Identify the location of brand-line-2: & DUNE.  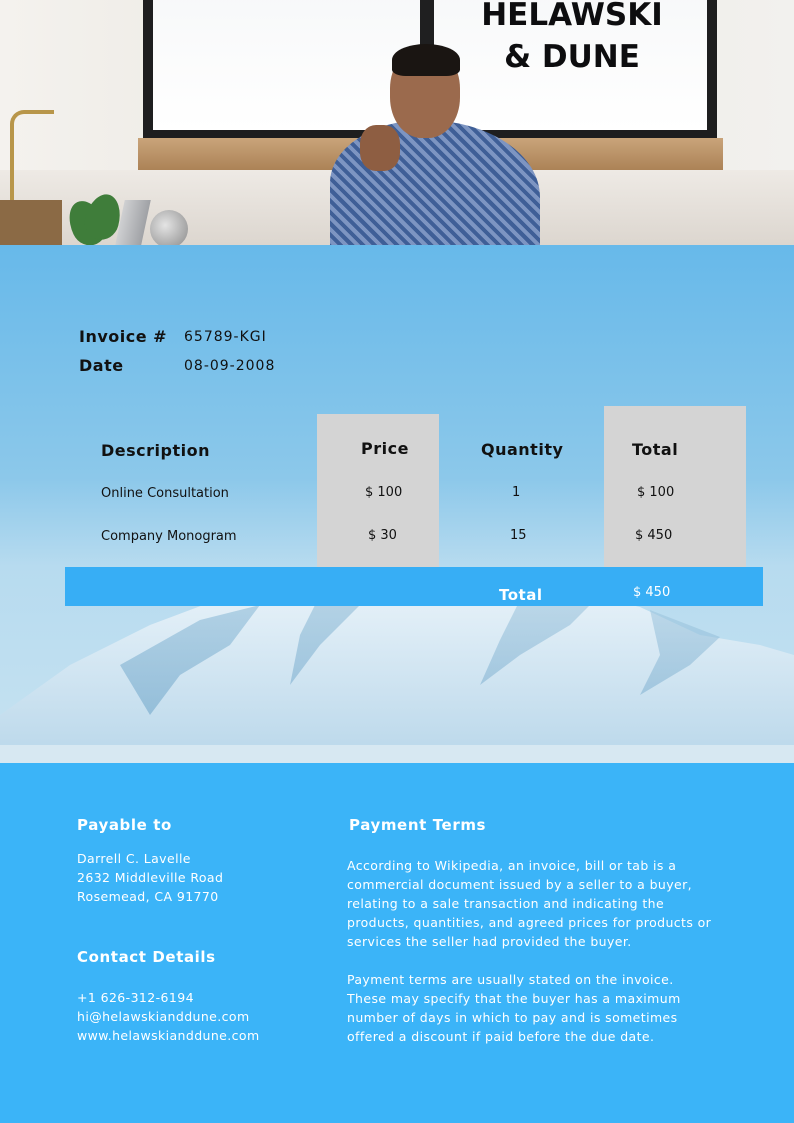
(572, 57).